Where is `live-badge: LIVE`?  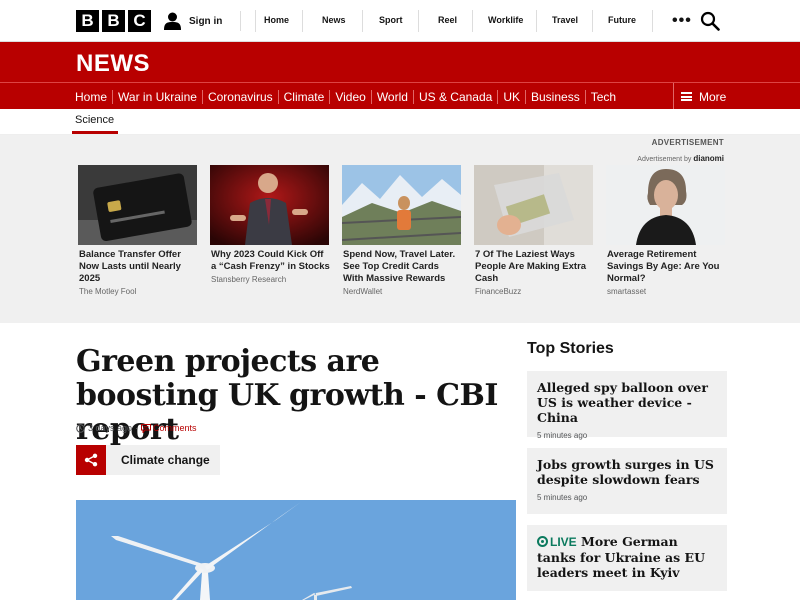 live-badge: LIVE is located at coordinates (563, 542).